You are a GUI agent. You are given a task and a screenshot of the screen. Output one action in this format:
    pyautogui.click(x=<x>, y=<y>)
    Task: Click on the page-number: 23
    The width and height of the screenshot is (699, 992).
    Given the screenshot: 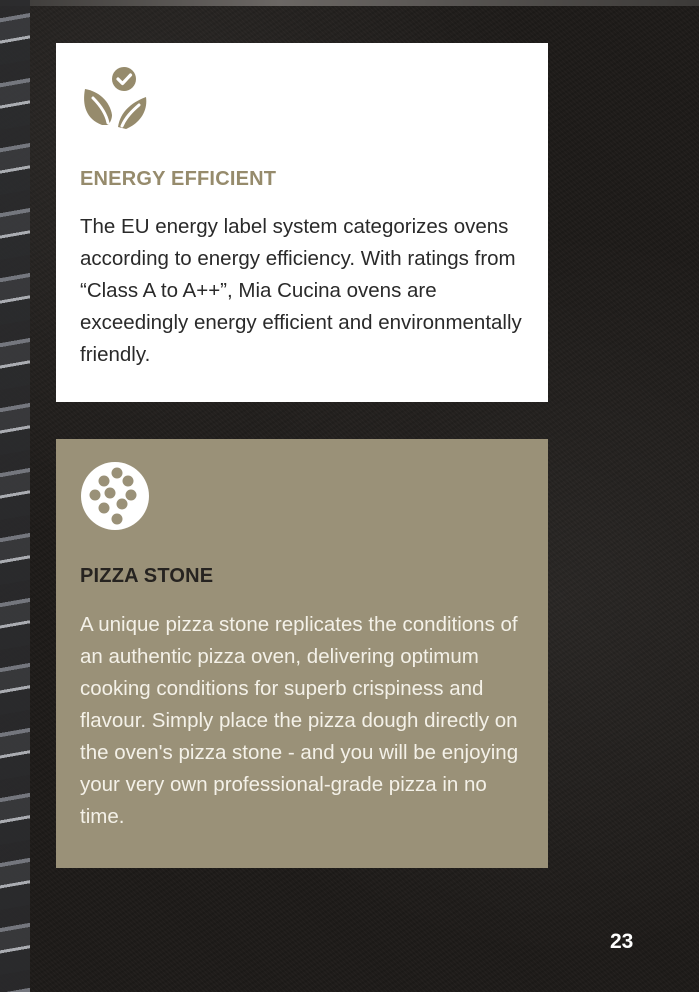 What is the action you would take?
    pyautogui.click(x=622, y=941)
    